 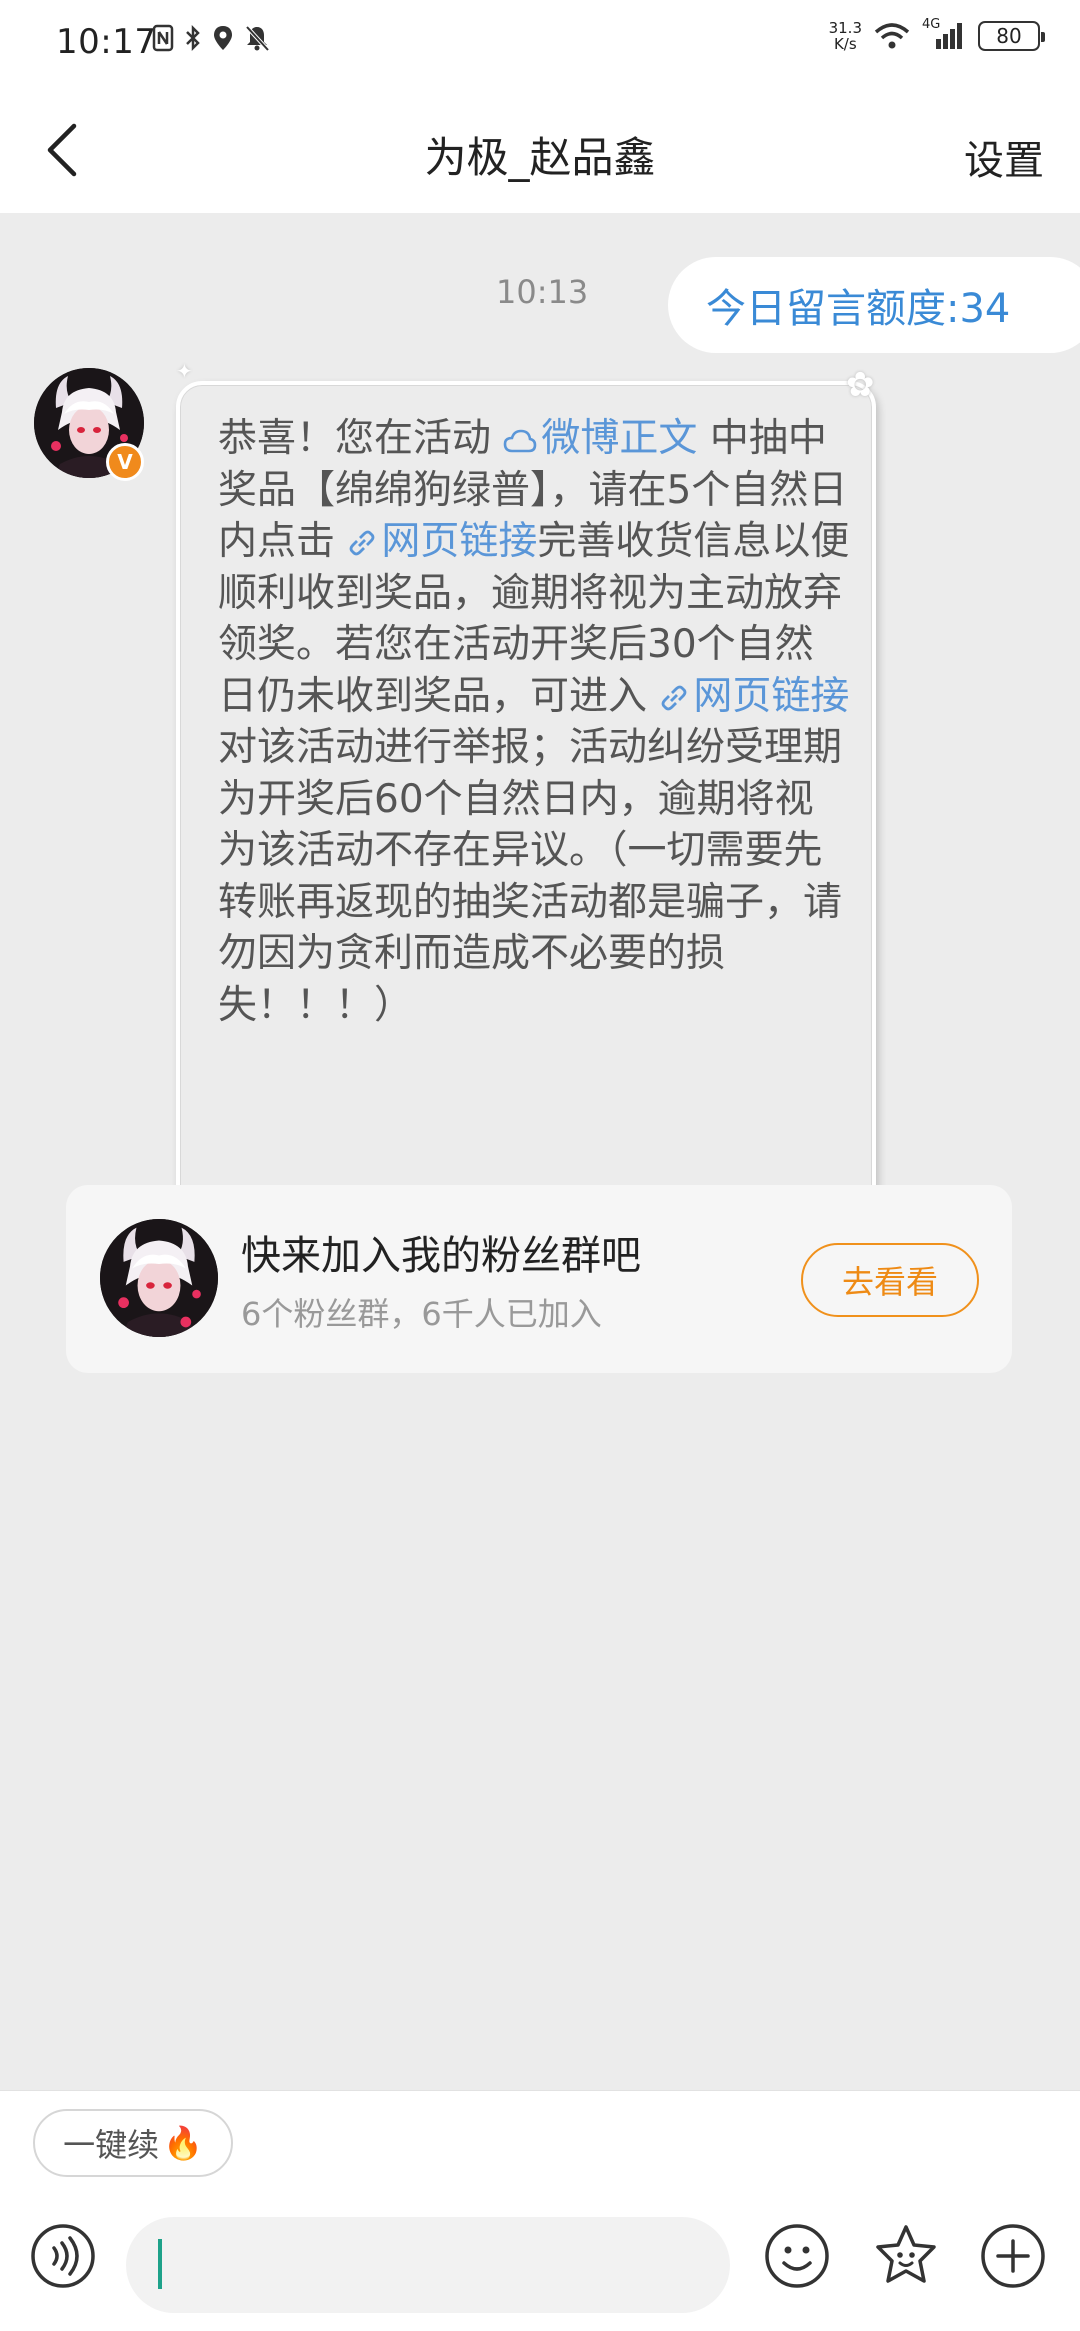 What do you see at coordinates (163, 38) in the screenshot?
I see `nfc-icon` at bounding box center [163, 38].